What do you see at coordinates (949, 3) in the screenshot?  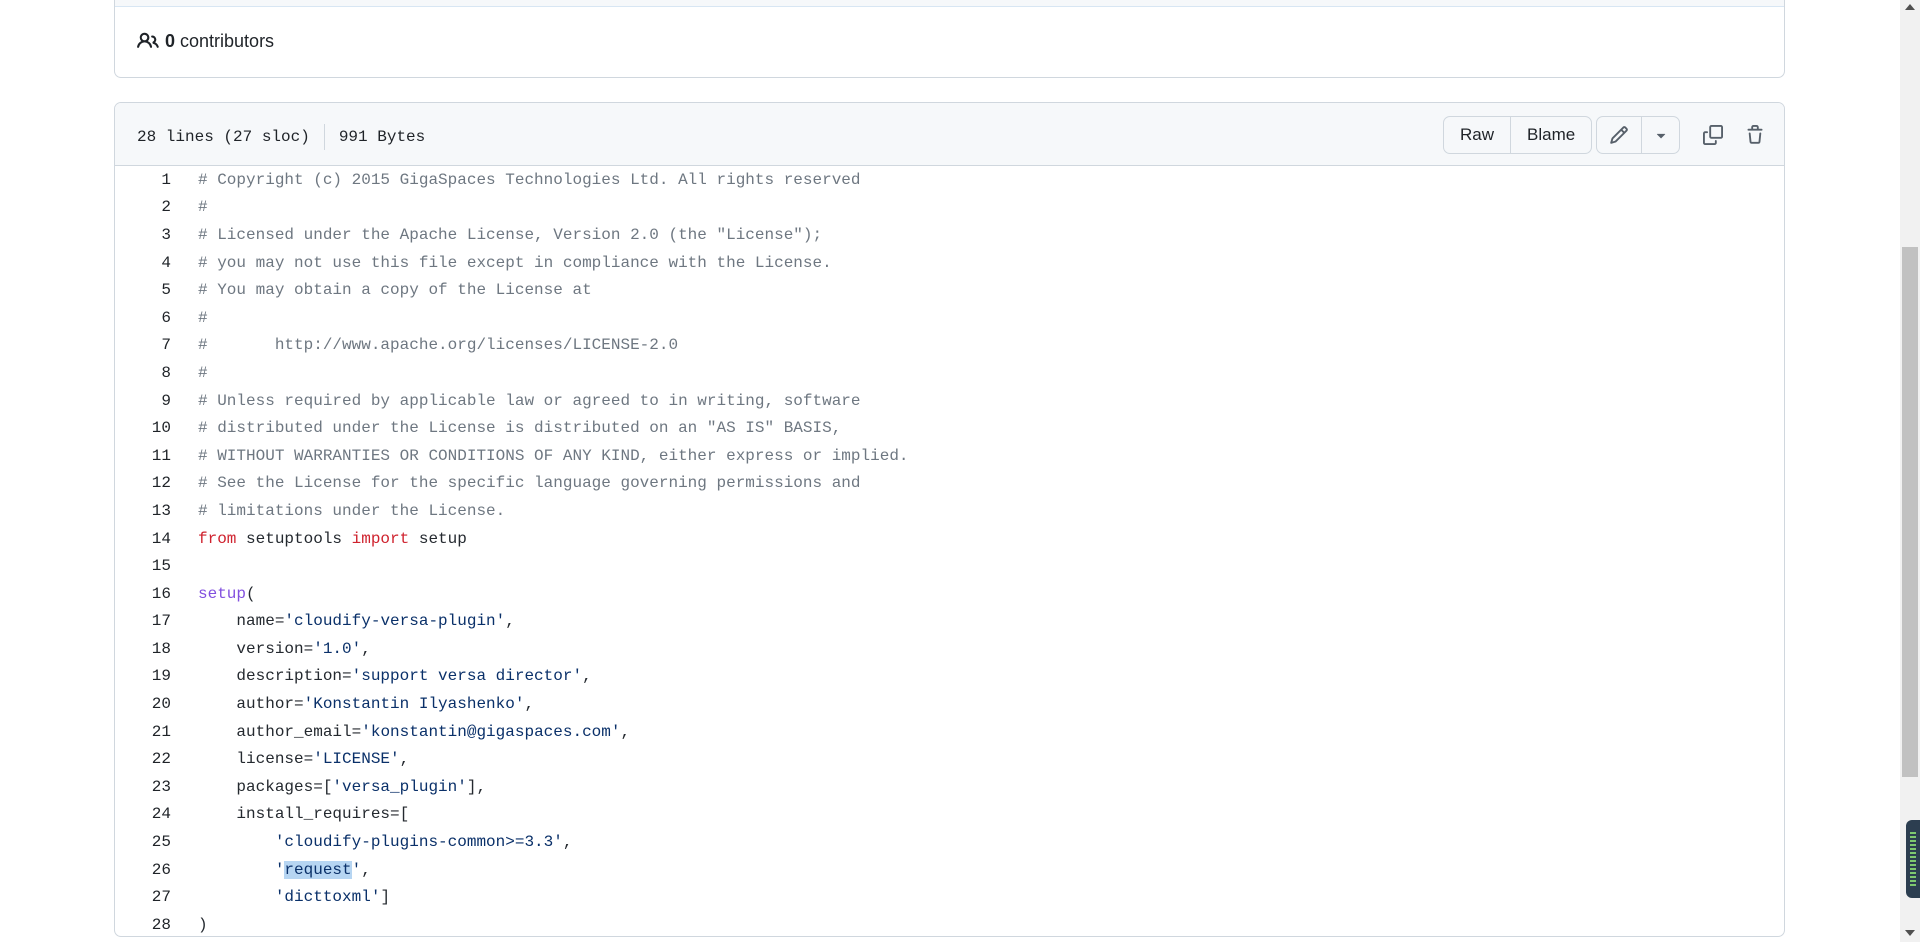 I see `box-top-edge` at bounding box center [949, 3].